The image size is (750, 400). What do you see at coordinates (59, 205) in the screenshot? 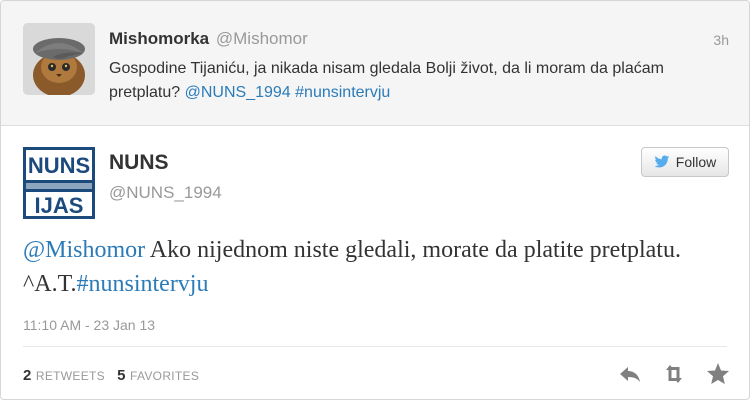
I see `logo-bottom-text: IJAS` at bounding box center [59, 205].